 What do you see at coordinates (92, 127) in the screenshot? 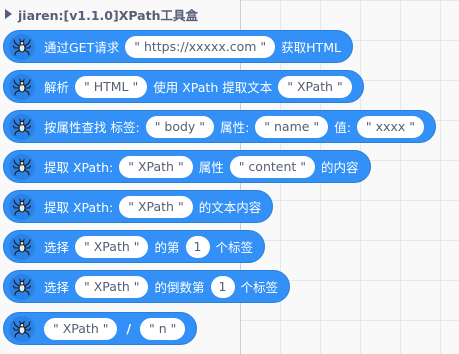
I see `block-text: 按属性查找 标签:` at bounding box center [92, 127].